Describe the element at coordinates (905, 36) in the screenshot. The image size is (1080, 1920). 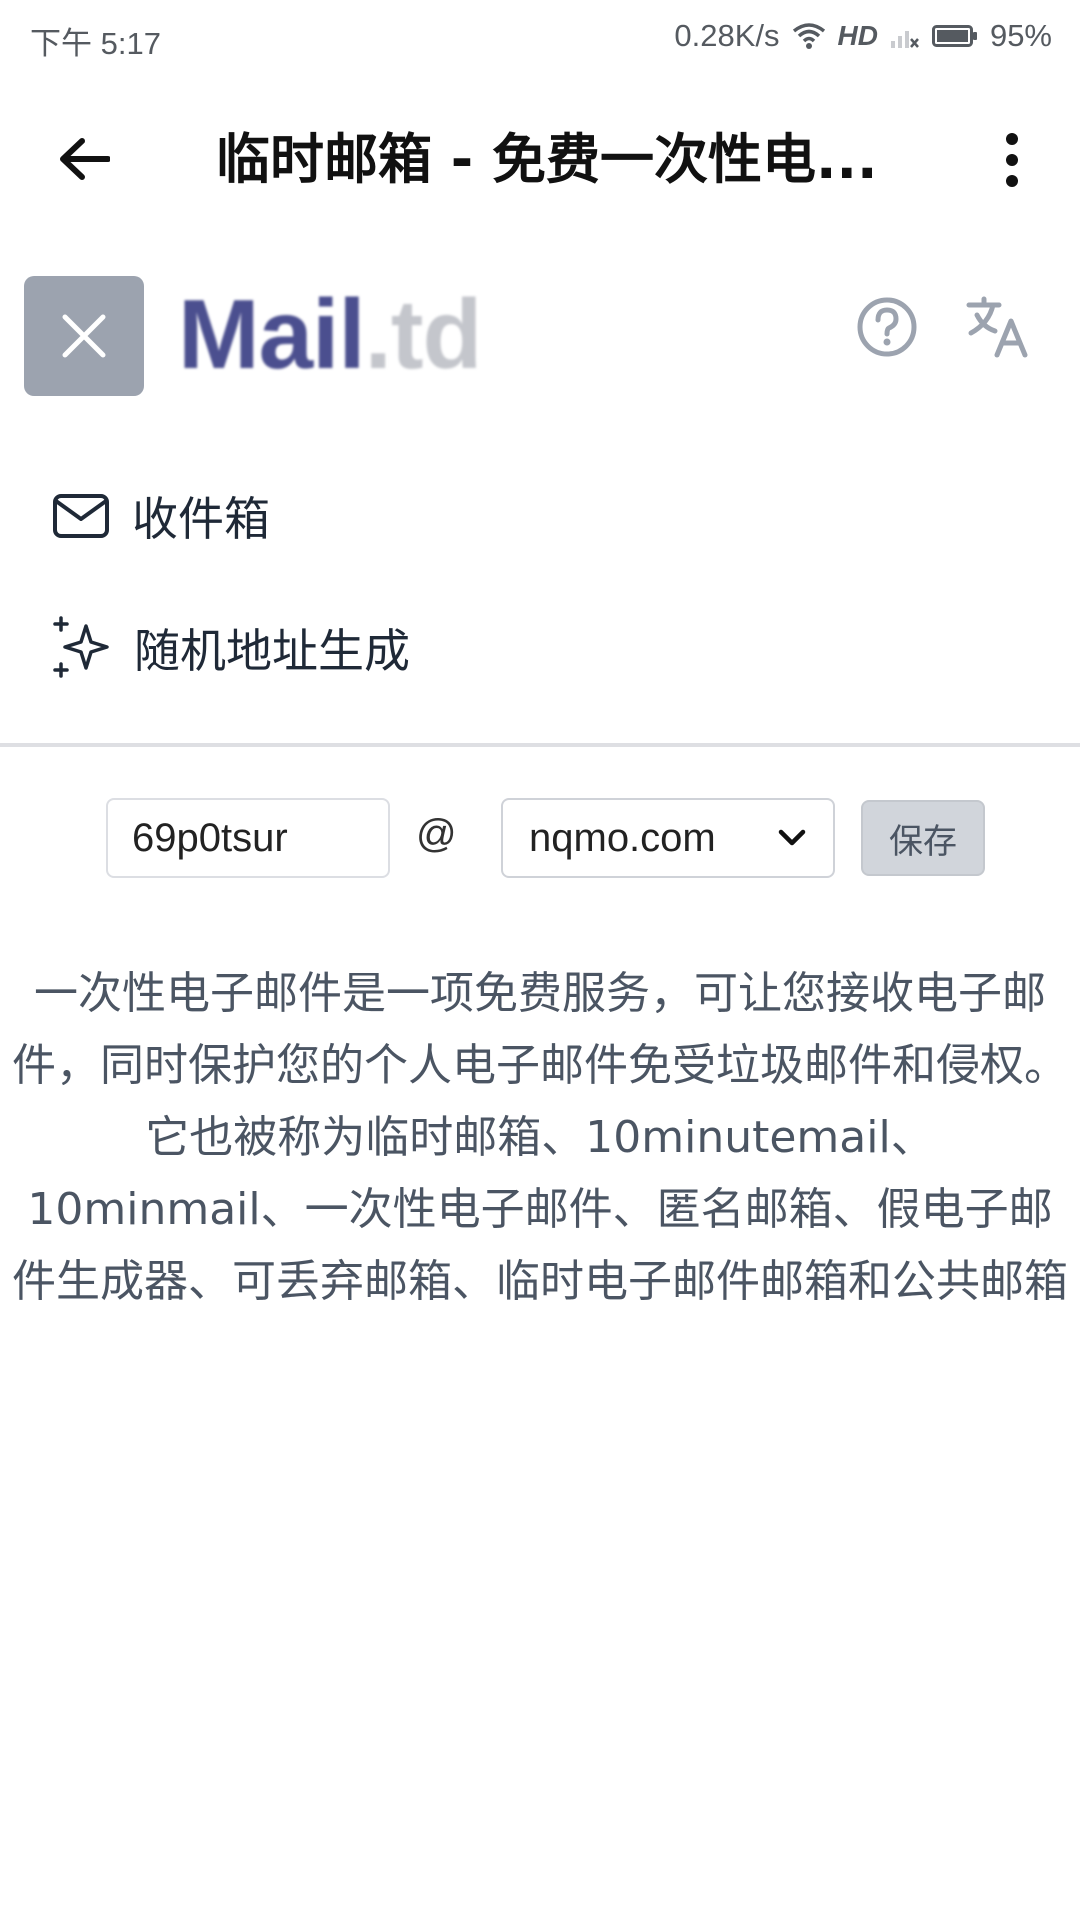
I see `signal-icon` at that location.